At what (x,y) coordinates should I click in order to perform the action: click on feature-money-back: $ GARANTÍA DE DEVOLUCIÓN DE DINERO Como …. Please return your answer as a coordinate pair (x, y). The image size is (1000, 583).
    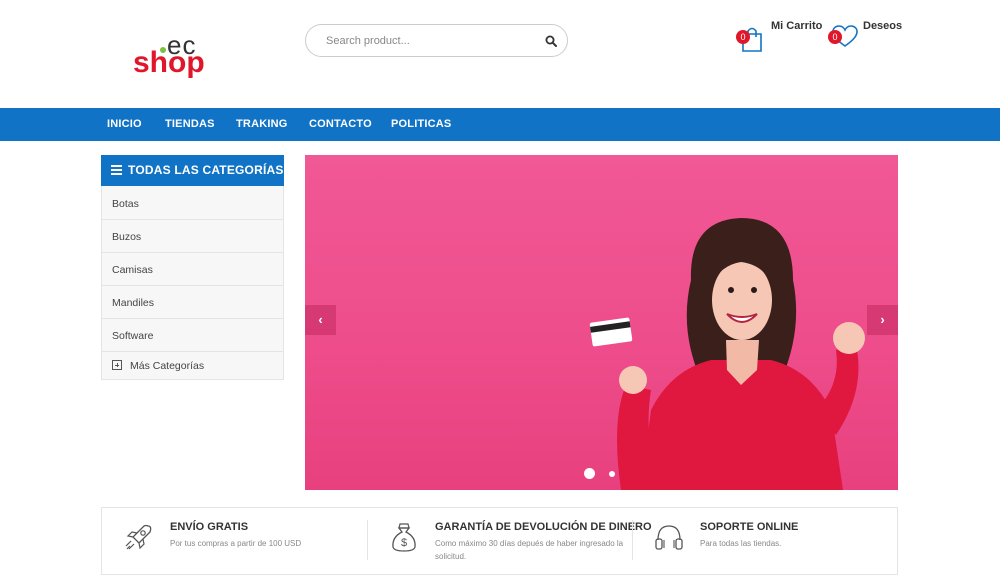
    Looking at the image, I should click on (509, 541).